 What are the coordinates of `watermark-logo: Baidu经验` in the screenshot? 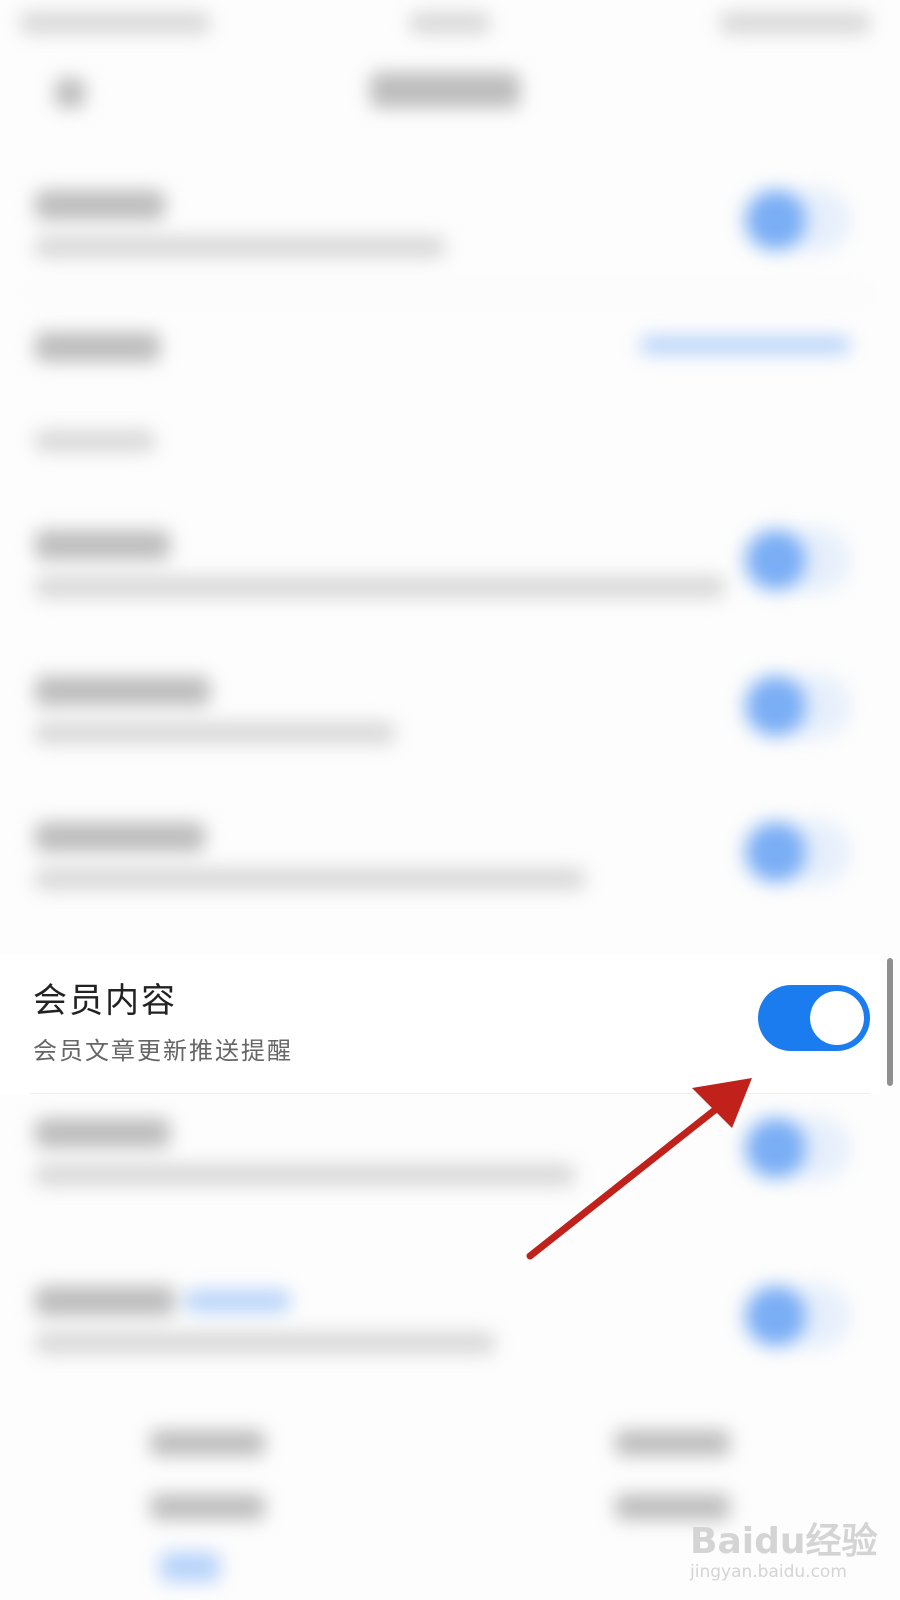 It's located at (784, 1541).